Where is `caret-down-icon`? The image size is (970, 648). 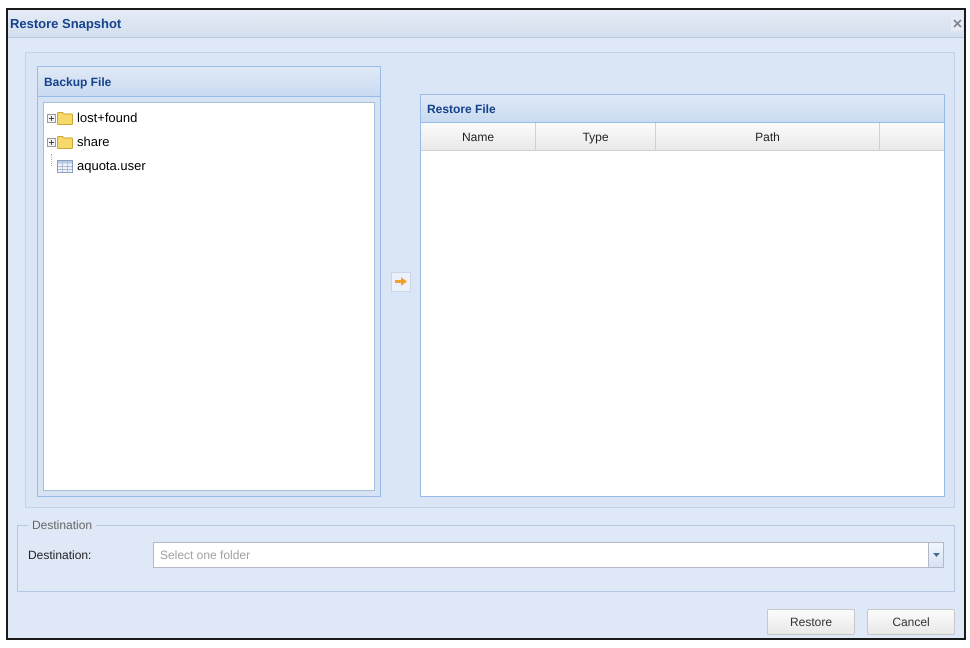
caret-down-icon is located at coordinates (936, 555).